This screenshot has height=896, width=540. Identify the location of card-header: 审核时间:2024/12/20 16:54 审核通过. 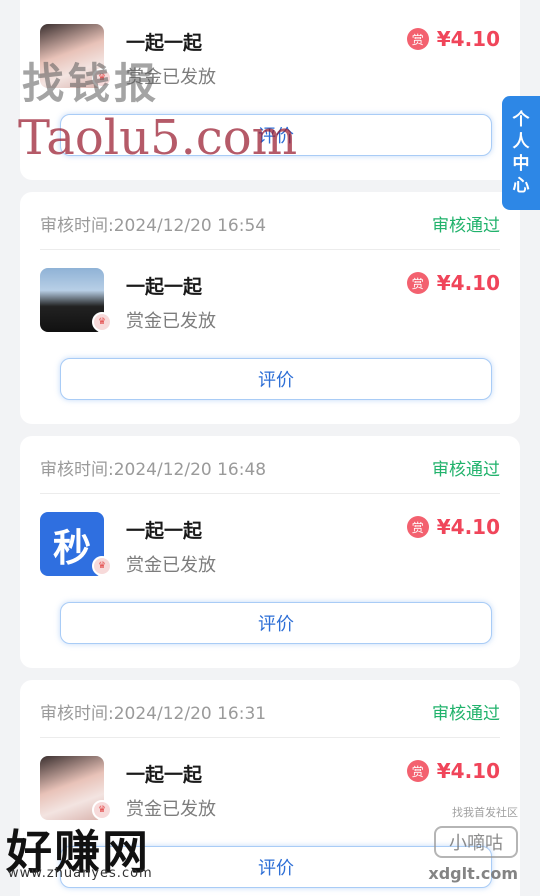
(270, 221).